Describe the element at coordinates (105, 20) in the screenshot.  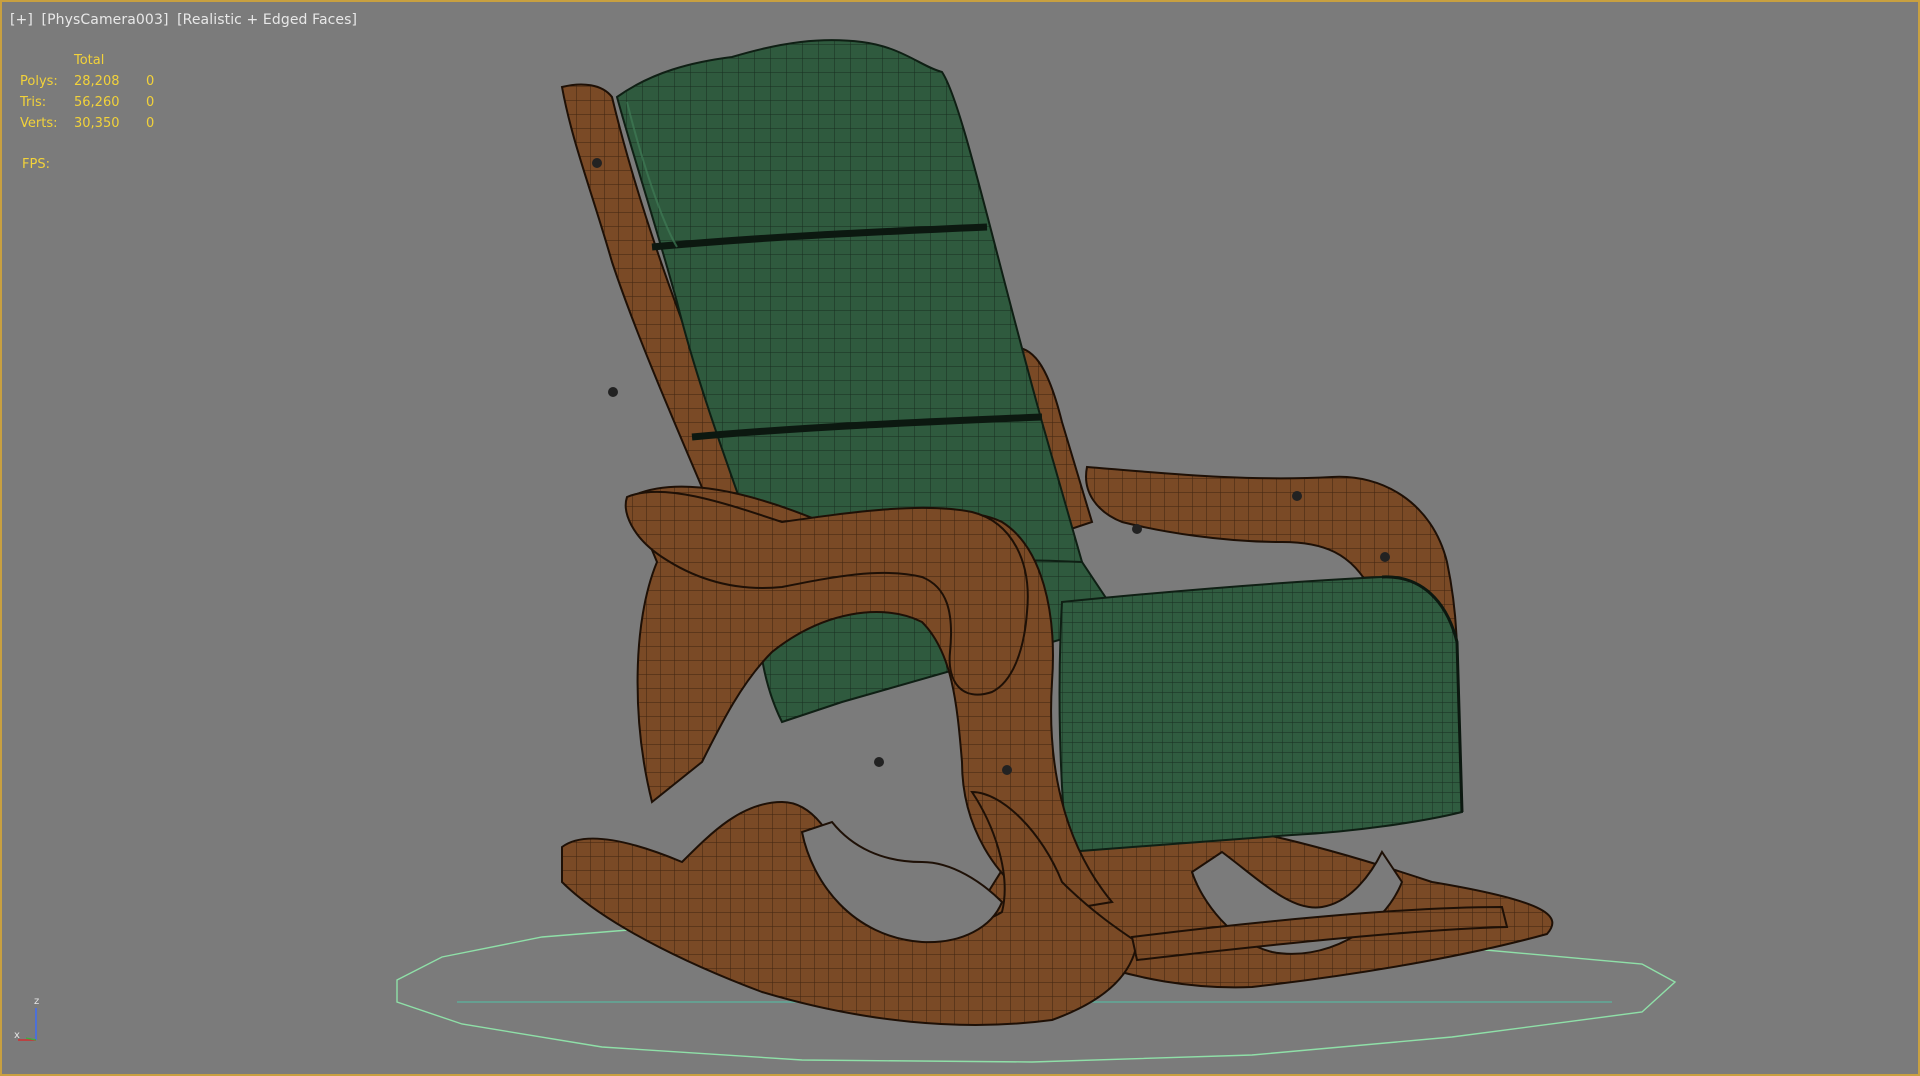
I see `viewport-camera-label: [PhysCamera003]` at that location.